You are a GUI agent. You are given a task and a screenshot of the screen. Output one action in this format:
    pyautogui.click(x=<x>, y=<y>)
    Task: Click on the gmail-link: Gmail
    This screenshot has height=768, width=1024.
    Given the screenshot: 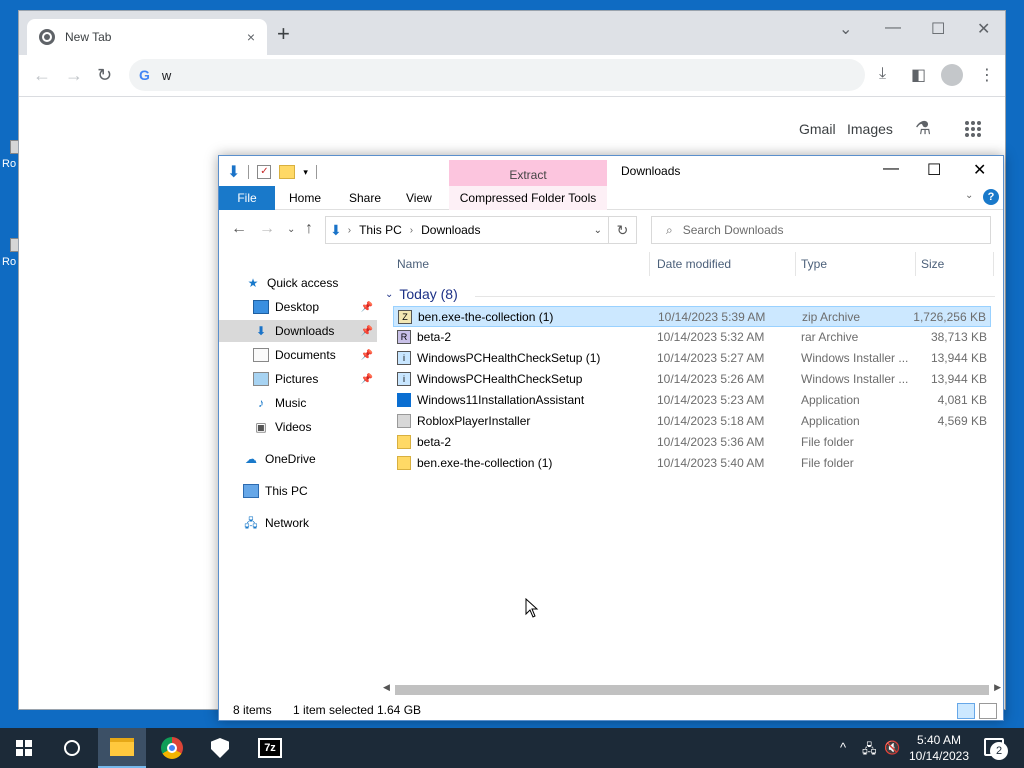 What is the action you would take?
    pyautogui.click(x=817, y=129)
    